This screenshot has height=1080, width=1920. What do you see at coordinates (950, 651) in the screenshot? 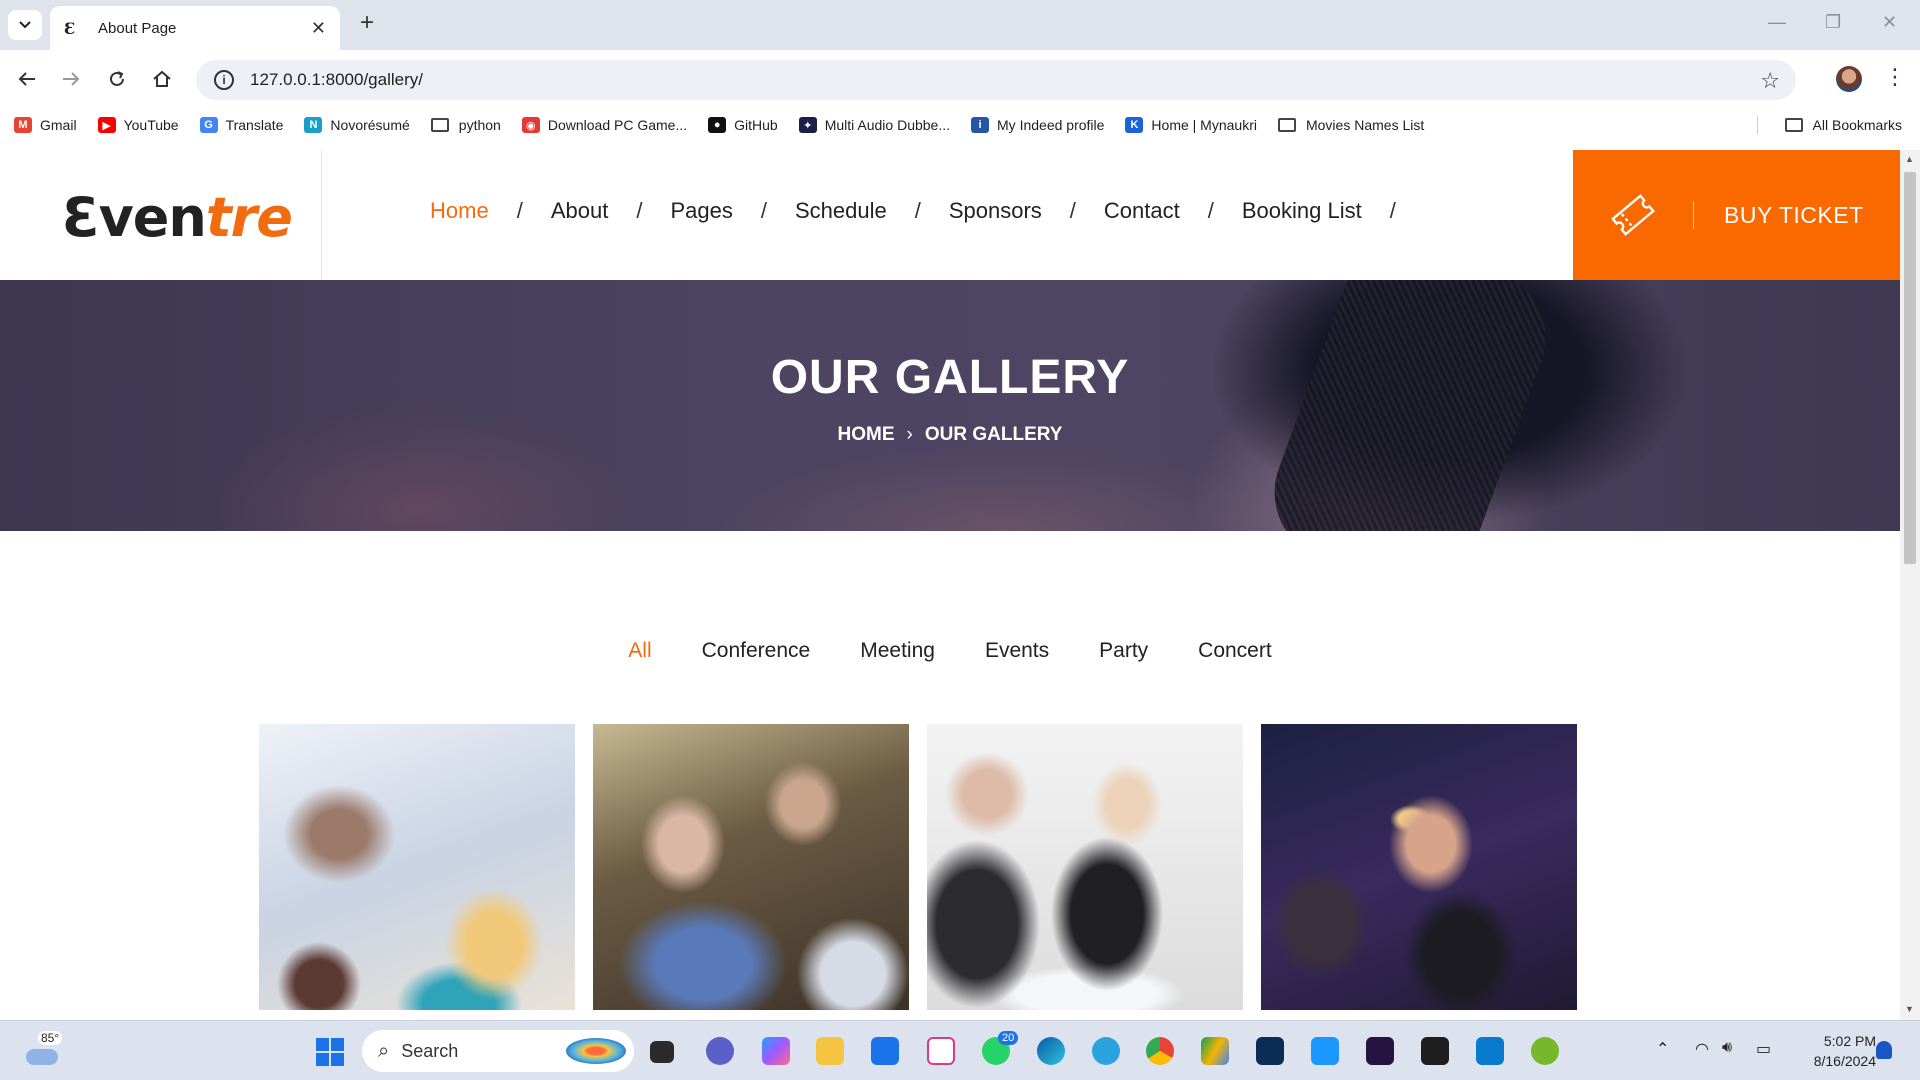
I see `gallery-filter-tabs: All Conference Meeting Events Party Concert` at bounding box center [950, 651].